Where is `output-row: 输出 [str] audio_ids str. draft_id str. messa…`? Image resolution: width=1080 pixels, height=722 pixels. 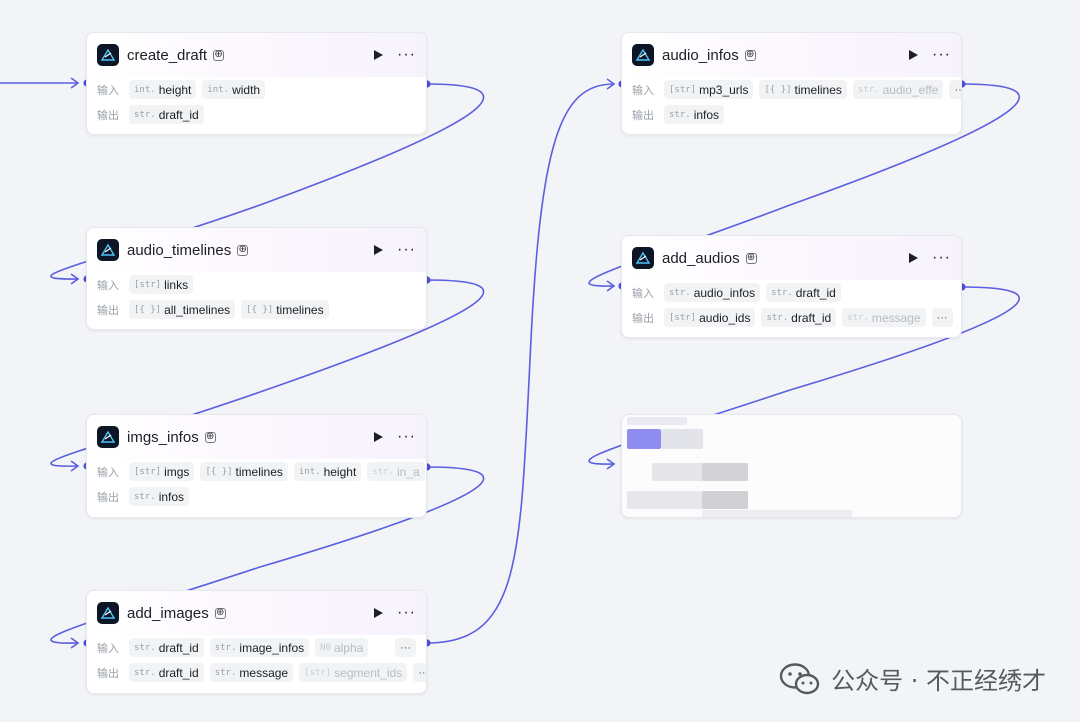
output-row: 输出 [str] audio_ids str. draft_id str. messa… is located at coordinates (791, 317).